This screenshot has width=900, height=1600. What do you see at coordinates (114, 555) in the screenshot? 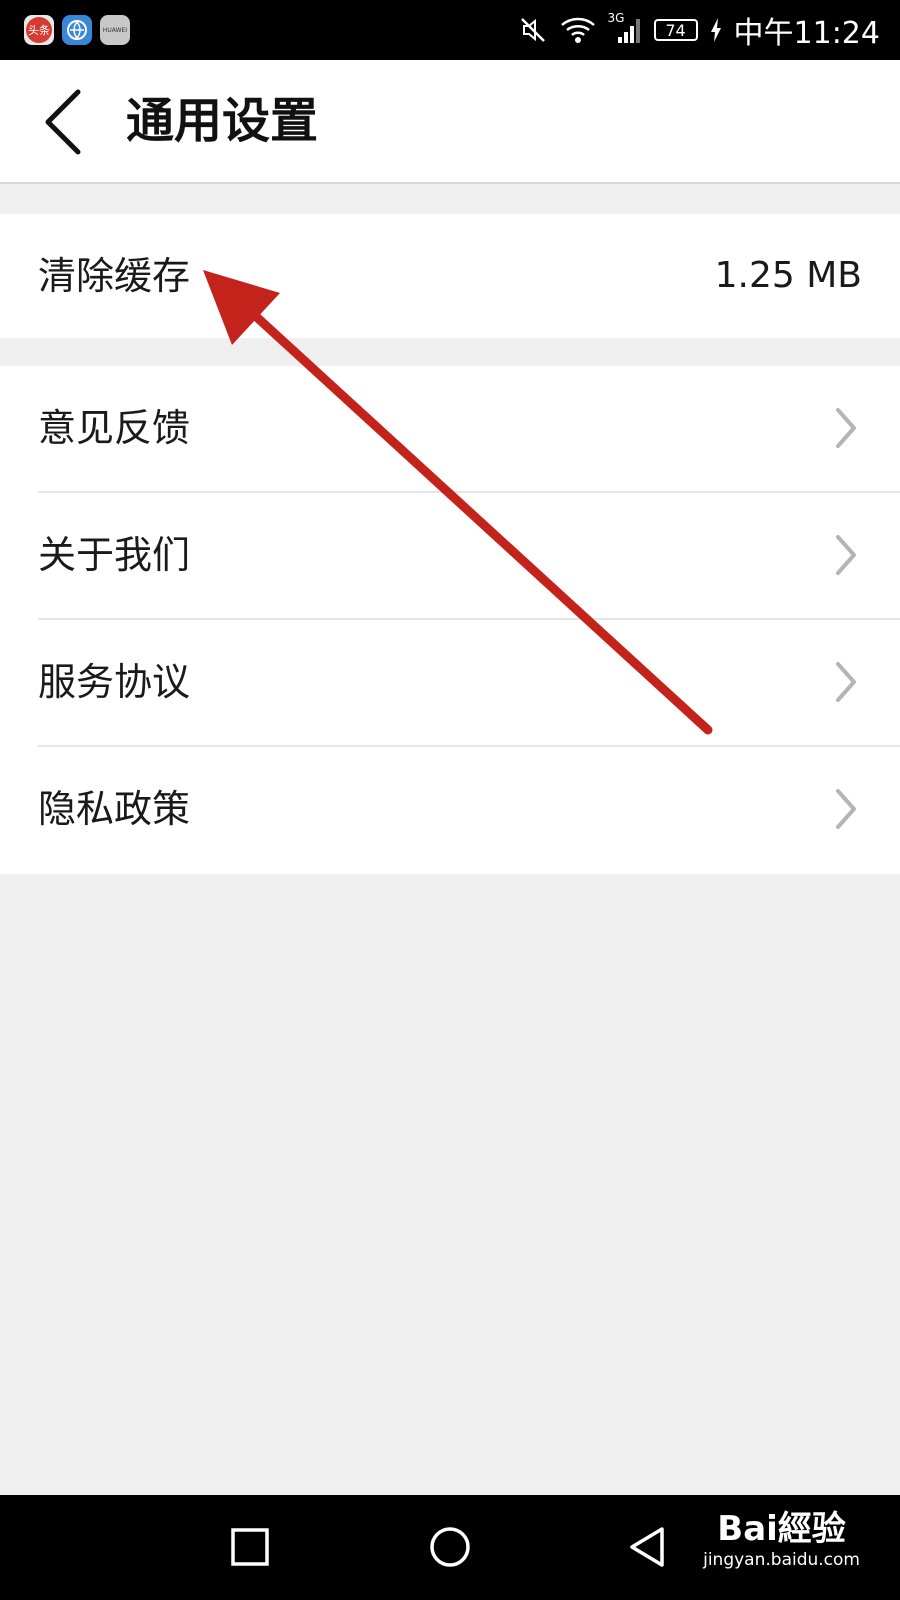
I see `about-us-label: 关于我们` at bounding box center [114, 555].